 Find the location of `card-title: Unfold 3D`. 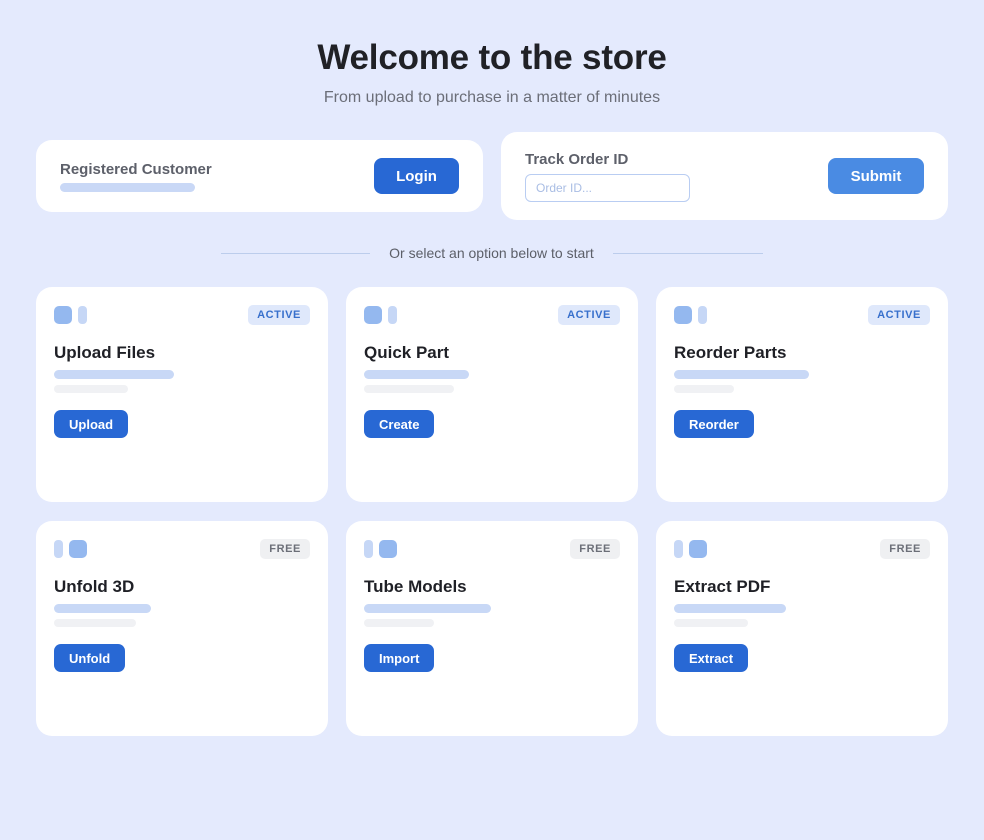

card-title: Unfold 3D is located at coordinates (94, 586).